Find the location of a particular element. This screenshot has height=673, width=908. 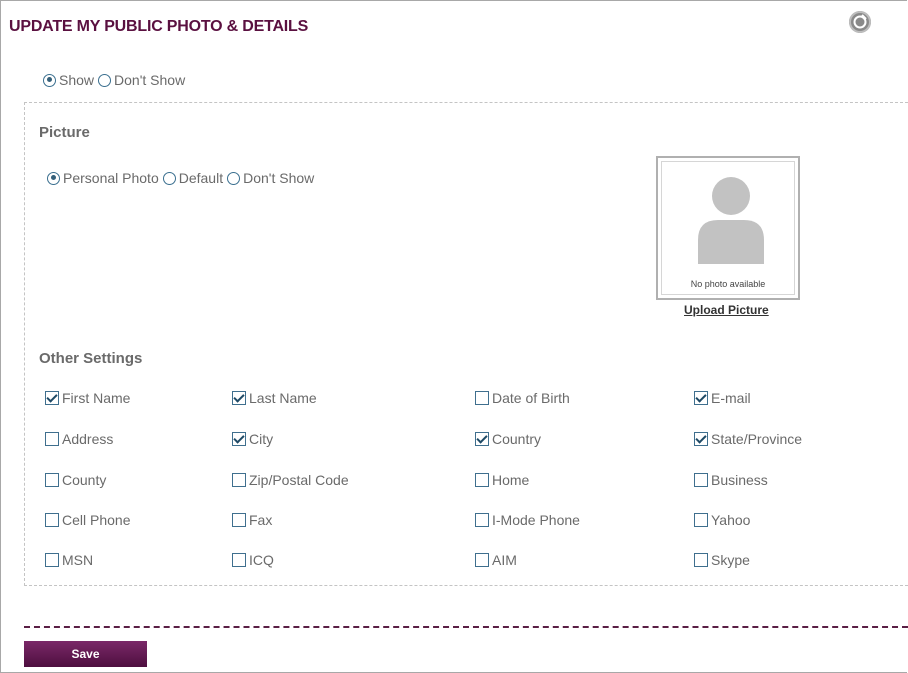

no-photo-text: No photo available is located at coordinates (728, 284).